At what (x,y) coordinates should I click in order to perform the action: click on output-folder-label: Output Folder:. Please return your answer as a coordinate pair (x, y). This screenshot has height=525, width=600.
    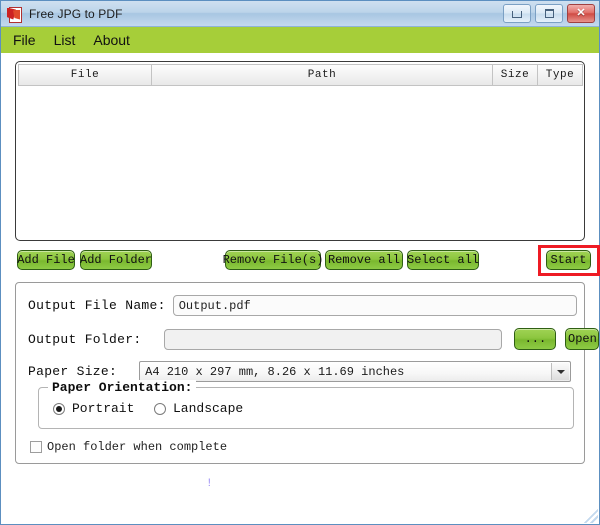
    Looking at the image, I should click on (85, 339).